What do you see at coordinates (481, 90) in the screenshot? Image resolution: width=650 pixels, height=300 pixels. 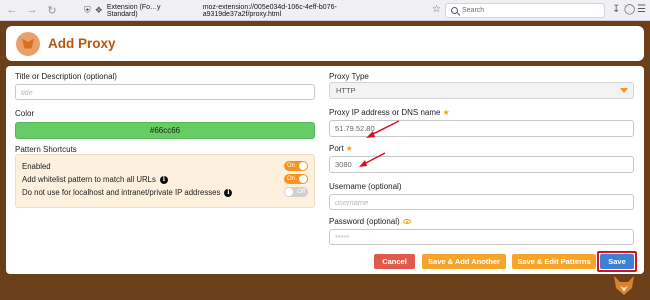 I see `proxy-type-select: HTTP` at bounding box center [481, 90].